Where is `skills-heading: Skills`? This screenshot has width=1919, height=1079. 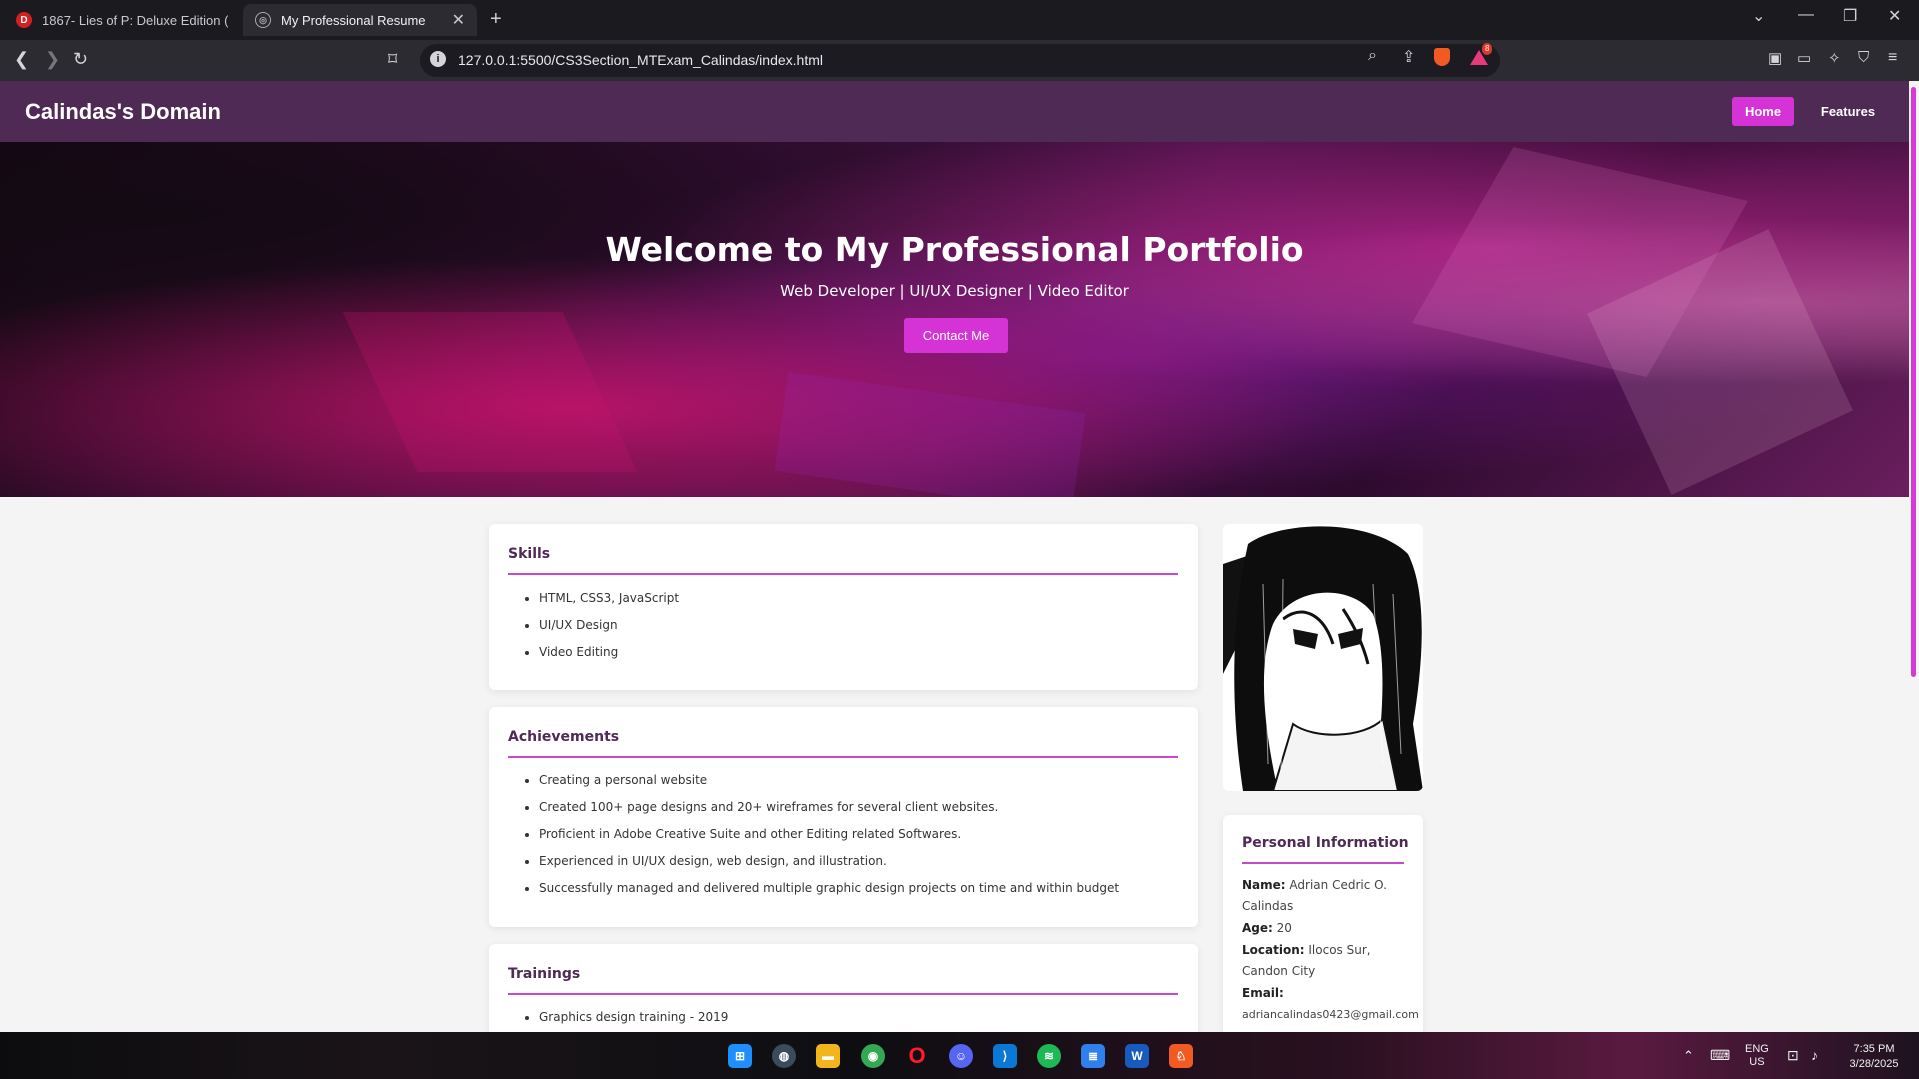
skills-heading: Skills is located at coordinates (529, 554).